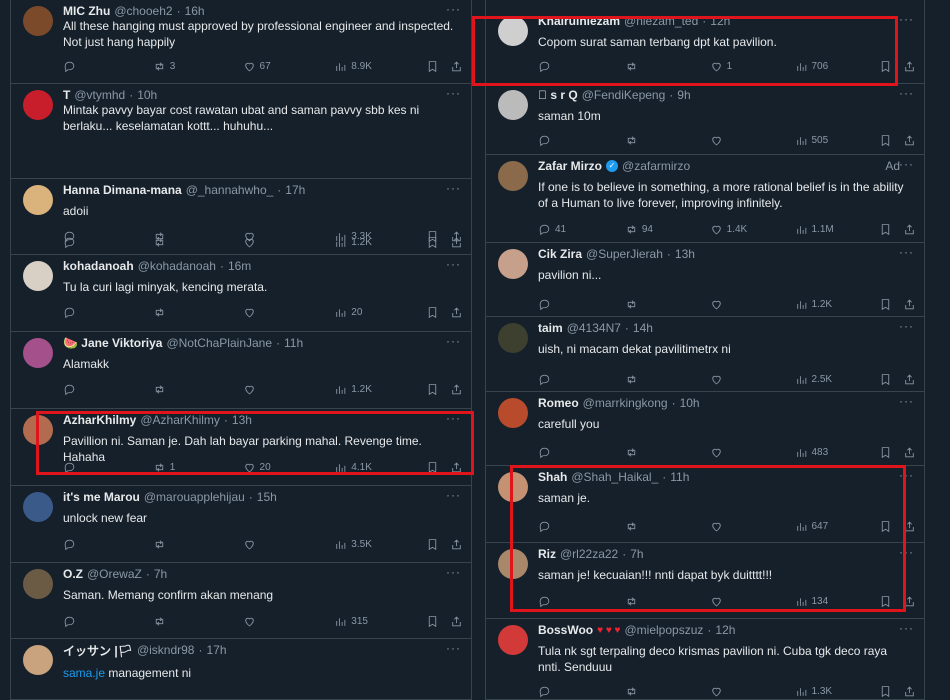 Image resolution: width=950 pixels, height=700 pixels. I want to click on reply-button: 41, so click(581, 229).